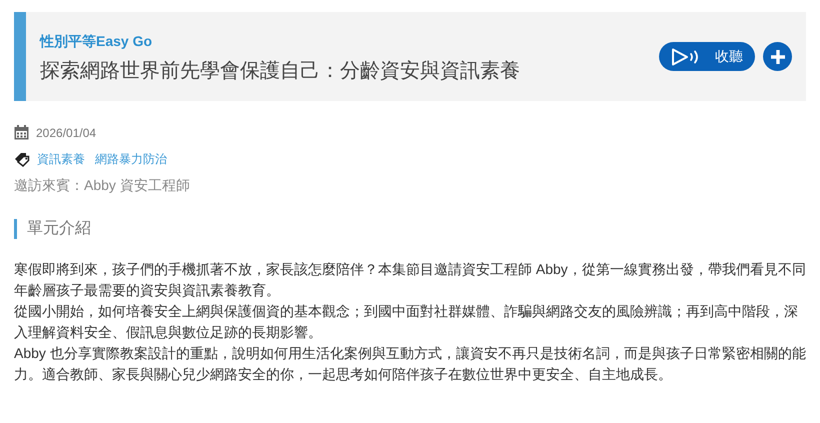 This screenshot has height=423, width=820. Describe the element at coordinates (61, 159) in the screenshot. I see `tag-link: 資訊素養` at that location.